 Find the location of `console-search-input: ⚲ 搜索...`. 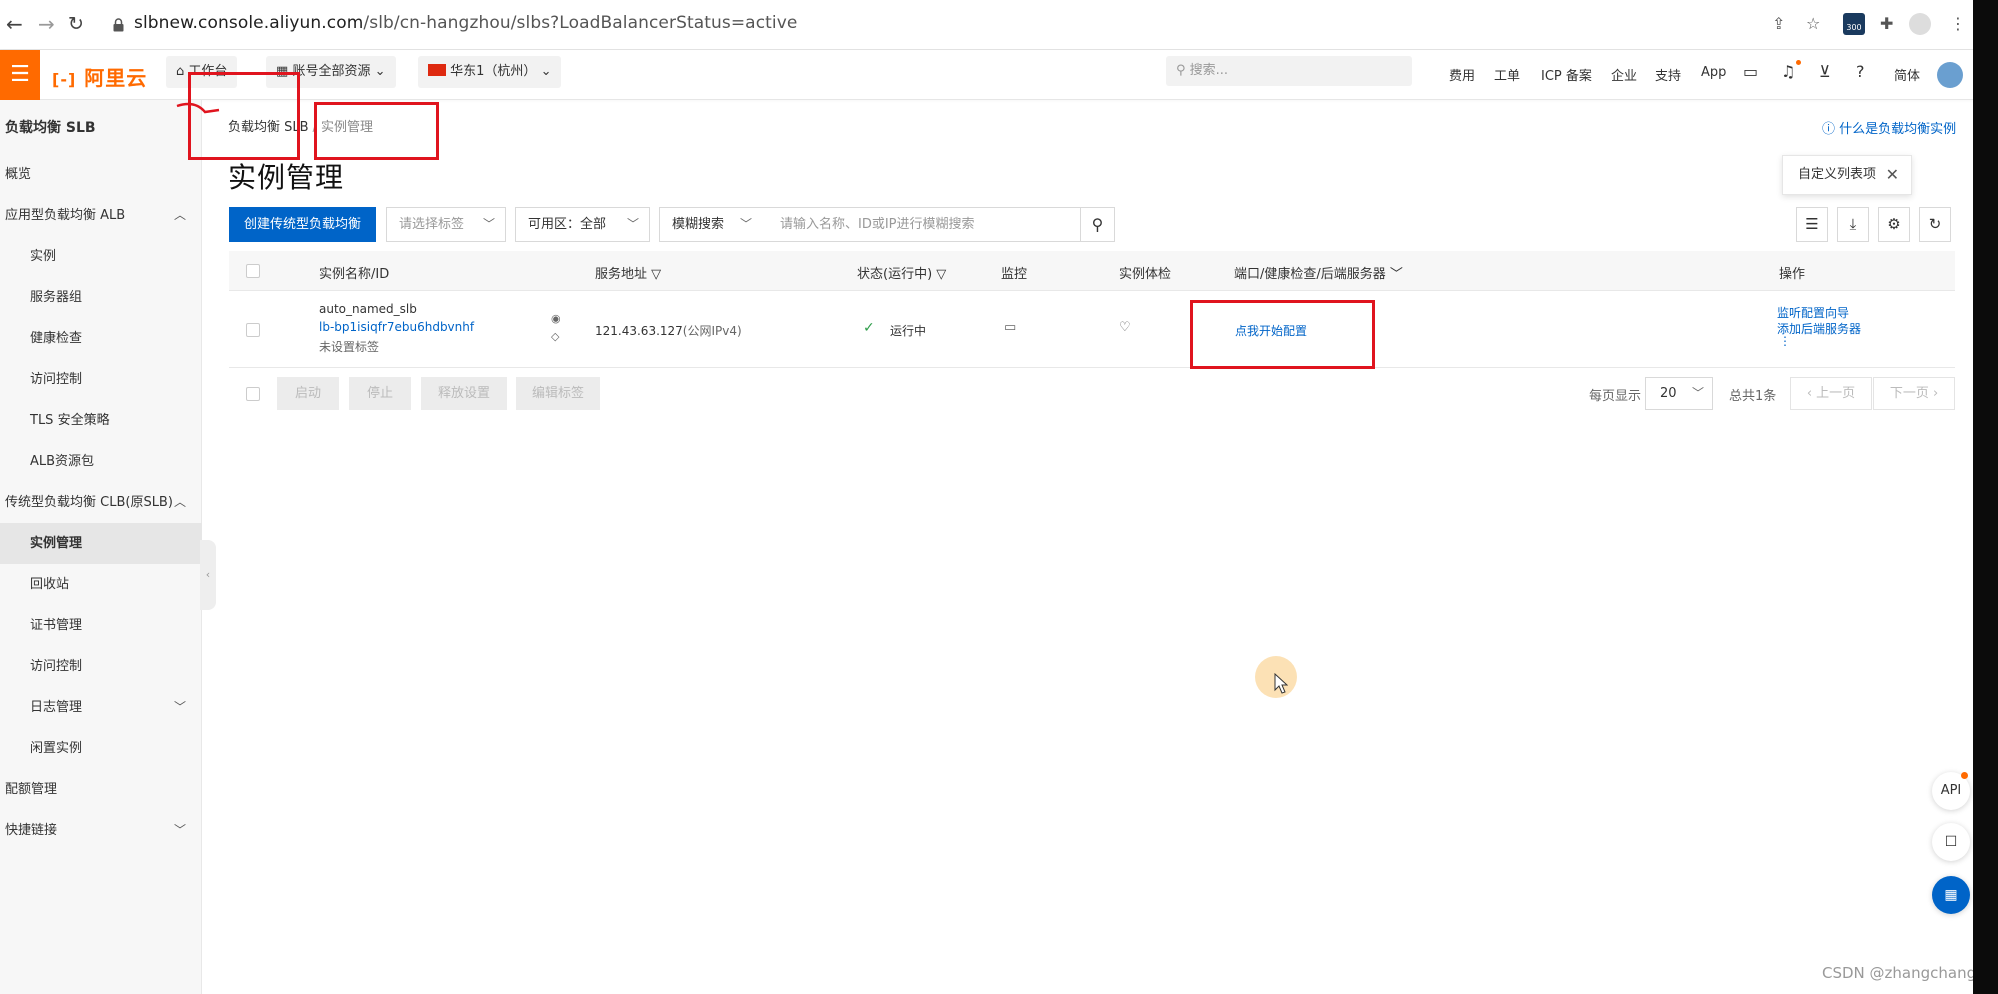

console-search-input: ⚲ 搜索... is located at coordinates (1289, 71).